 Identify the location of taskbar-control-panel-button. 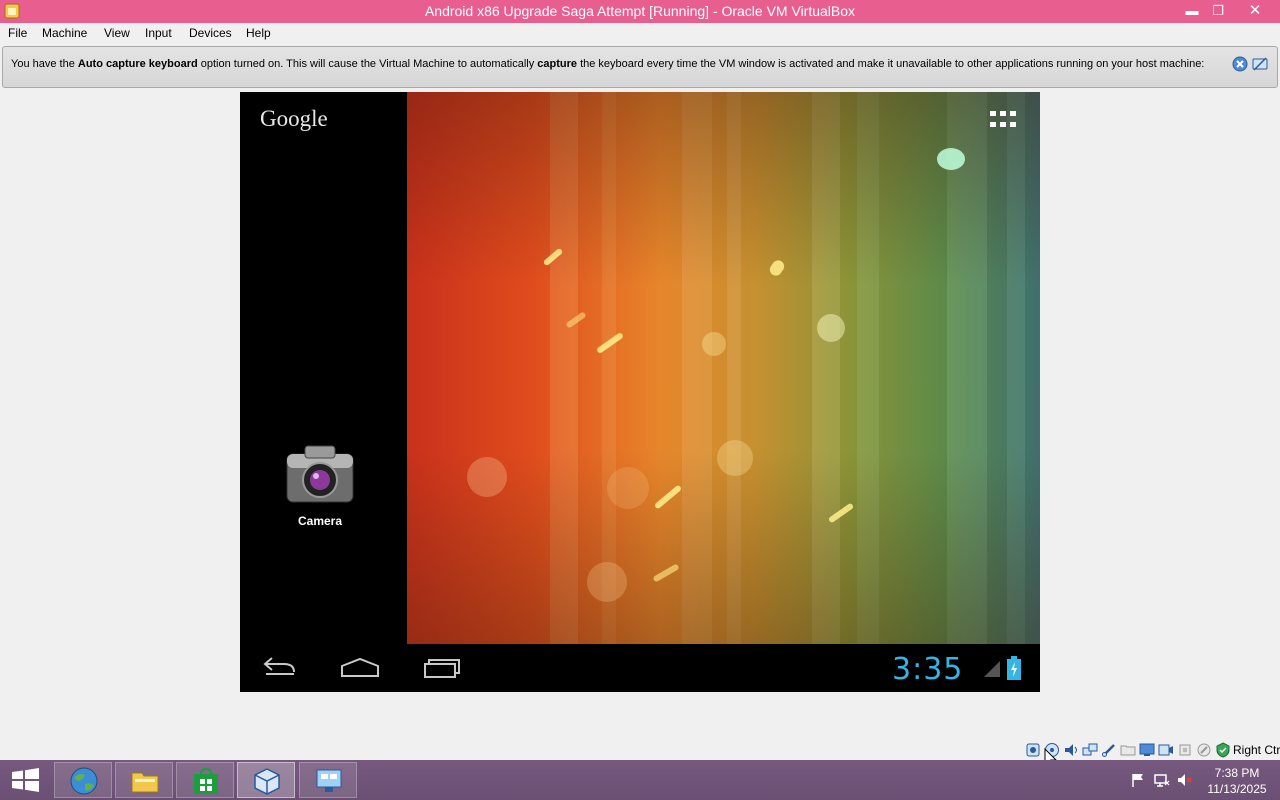
(328, 780).